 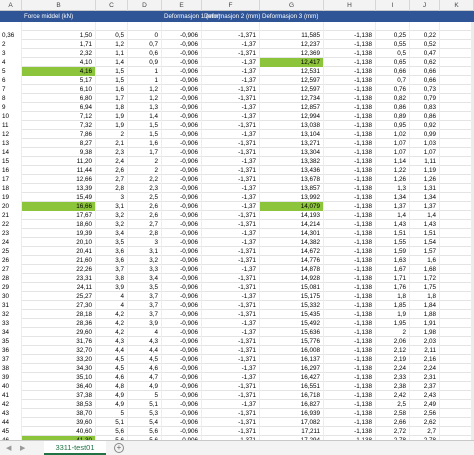 What do you see at coordinates (59, 71) in the screenshot?
I see `cell-b: 4,16` at bounding box center [59, 71].